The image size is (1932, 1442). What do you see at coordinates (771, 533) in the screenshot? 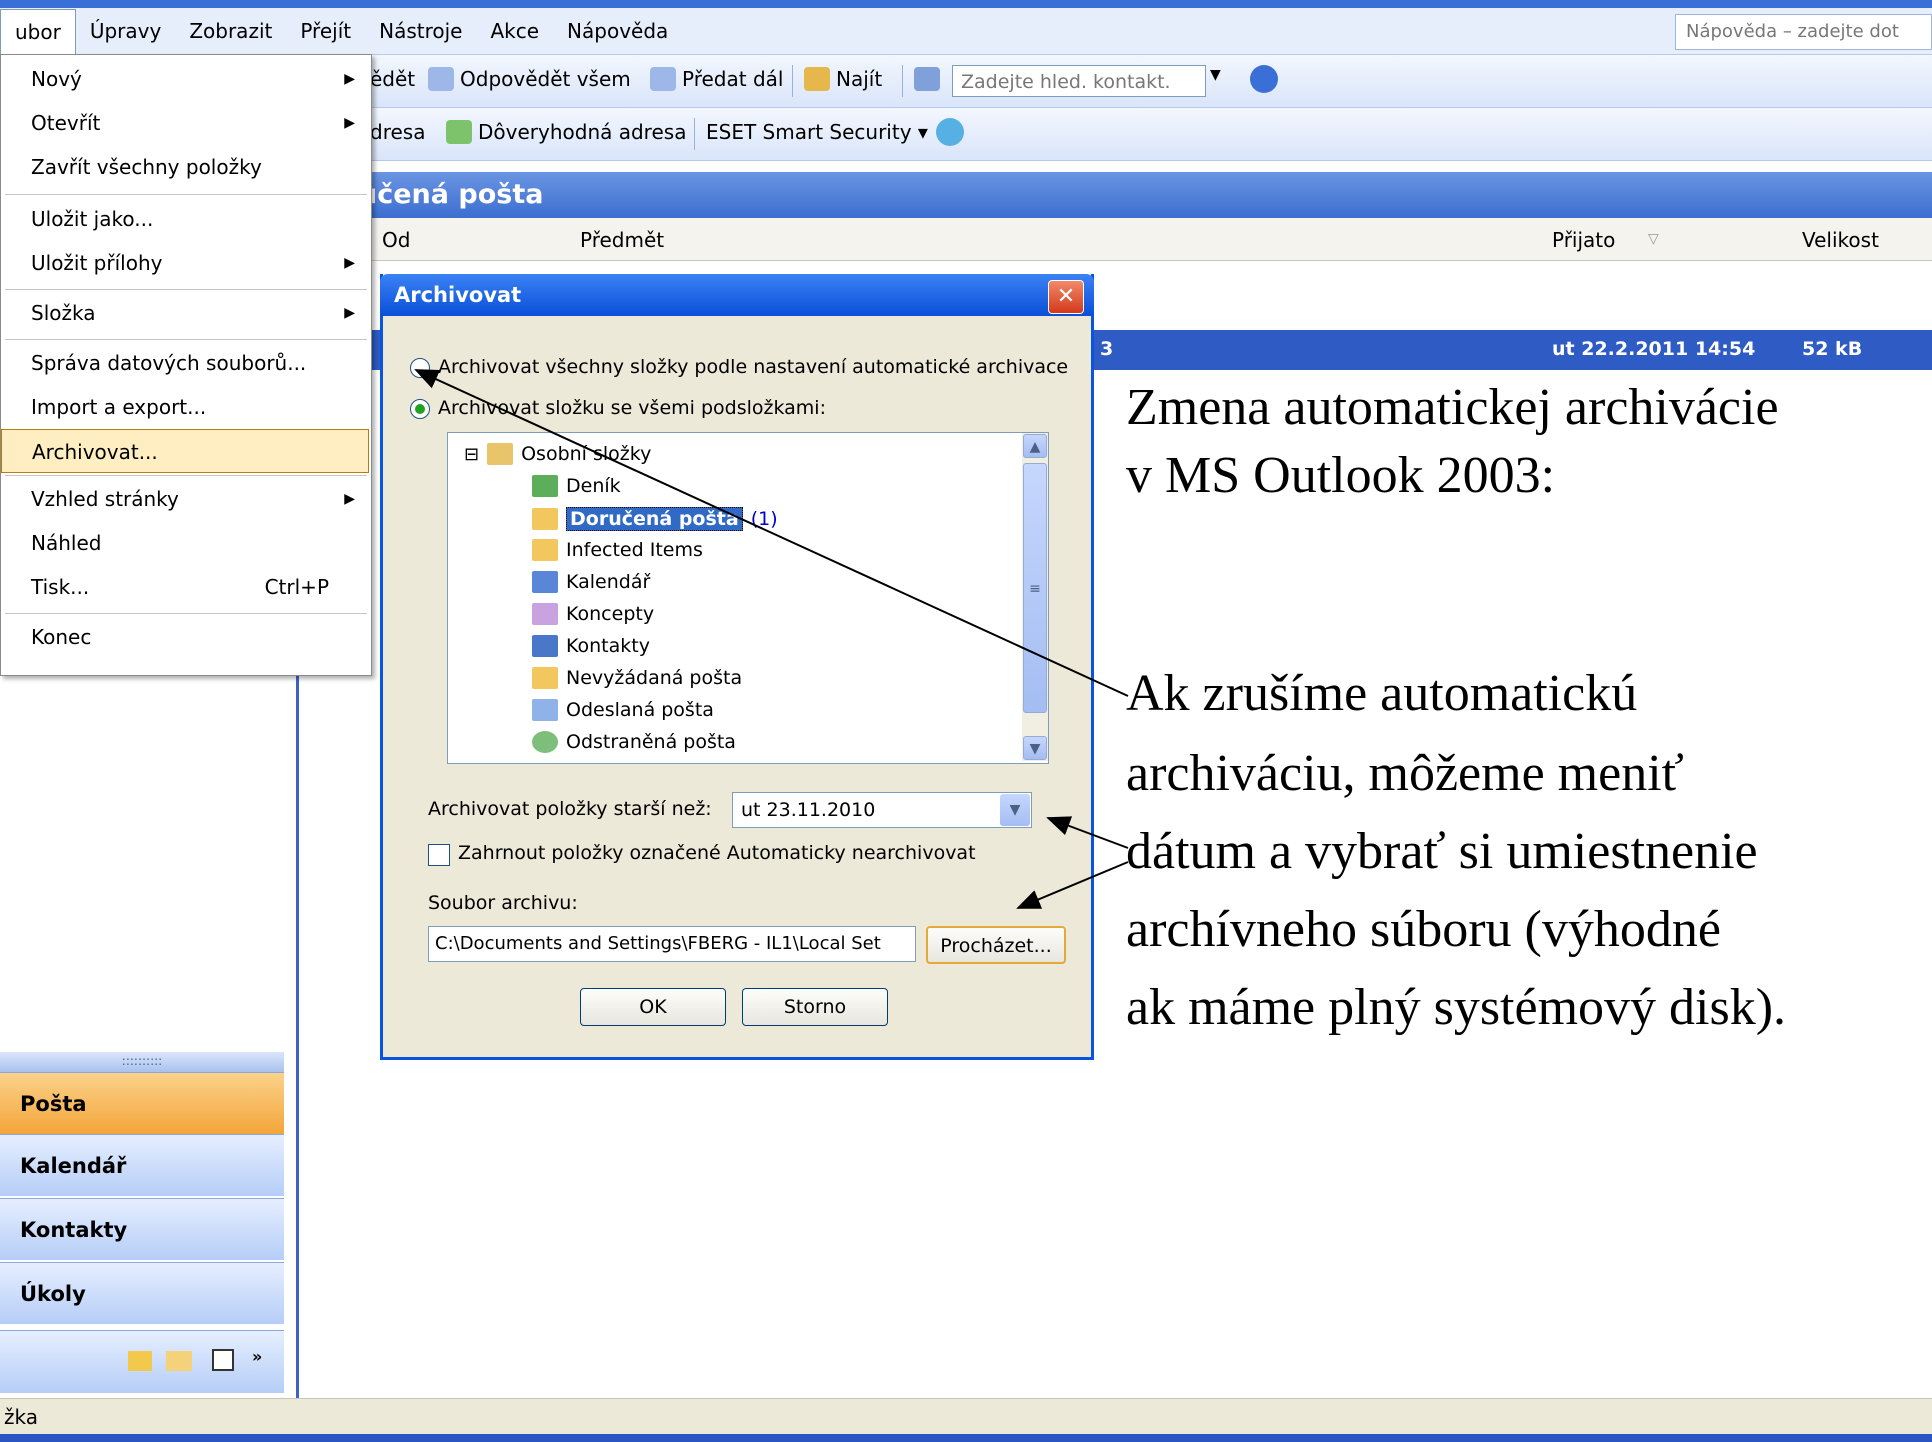
I see `arrow-to-radio` at bounding box center [771, 533].